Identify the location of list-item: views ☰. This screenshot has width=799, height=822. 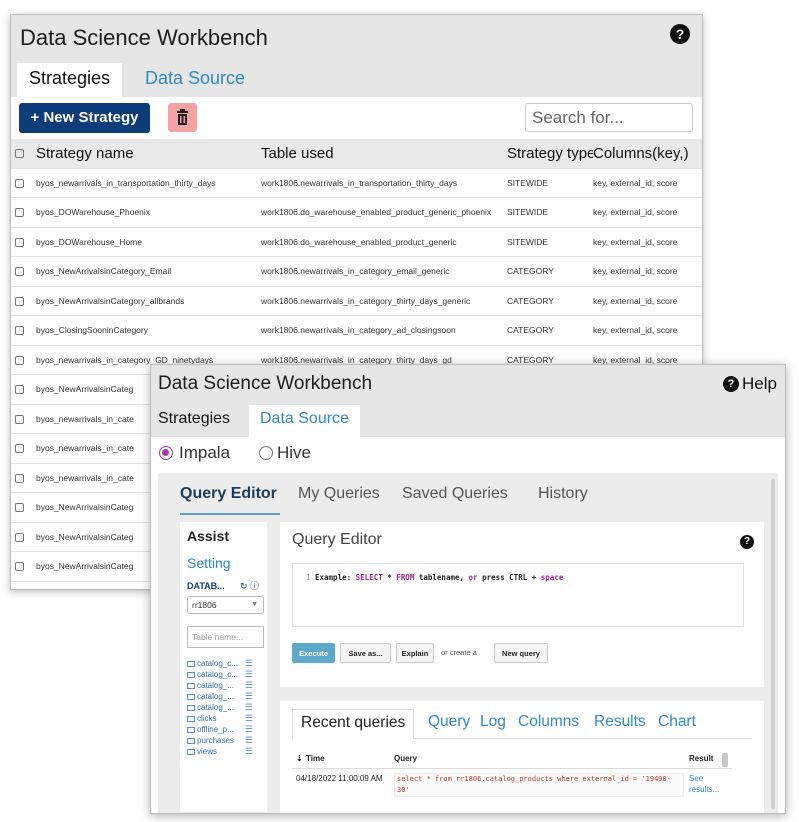
(227, 751).